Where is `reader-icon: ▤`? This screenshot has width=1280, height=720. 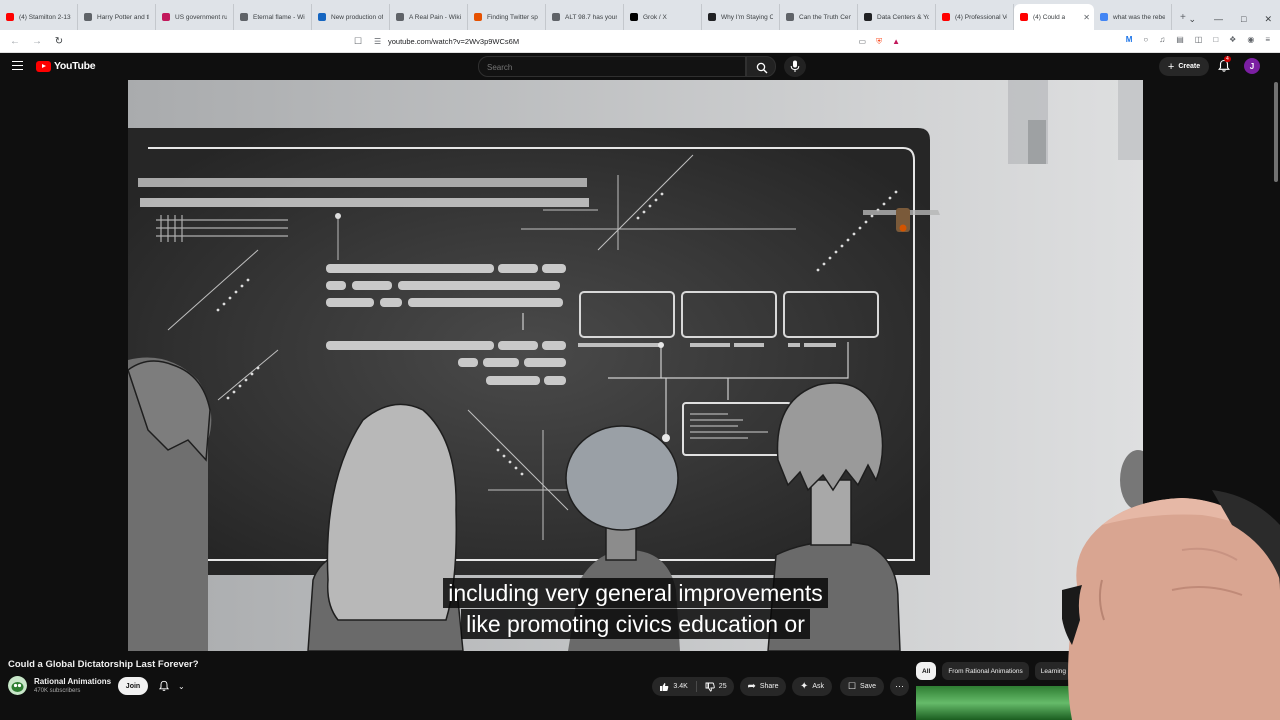 reader-icon: ▤ is located at coordinates (1180, 39).